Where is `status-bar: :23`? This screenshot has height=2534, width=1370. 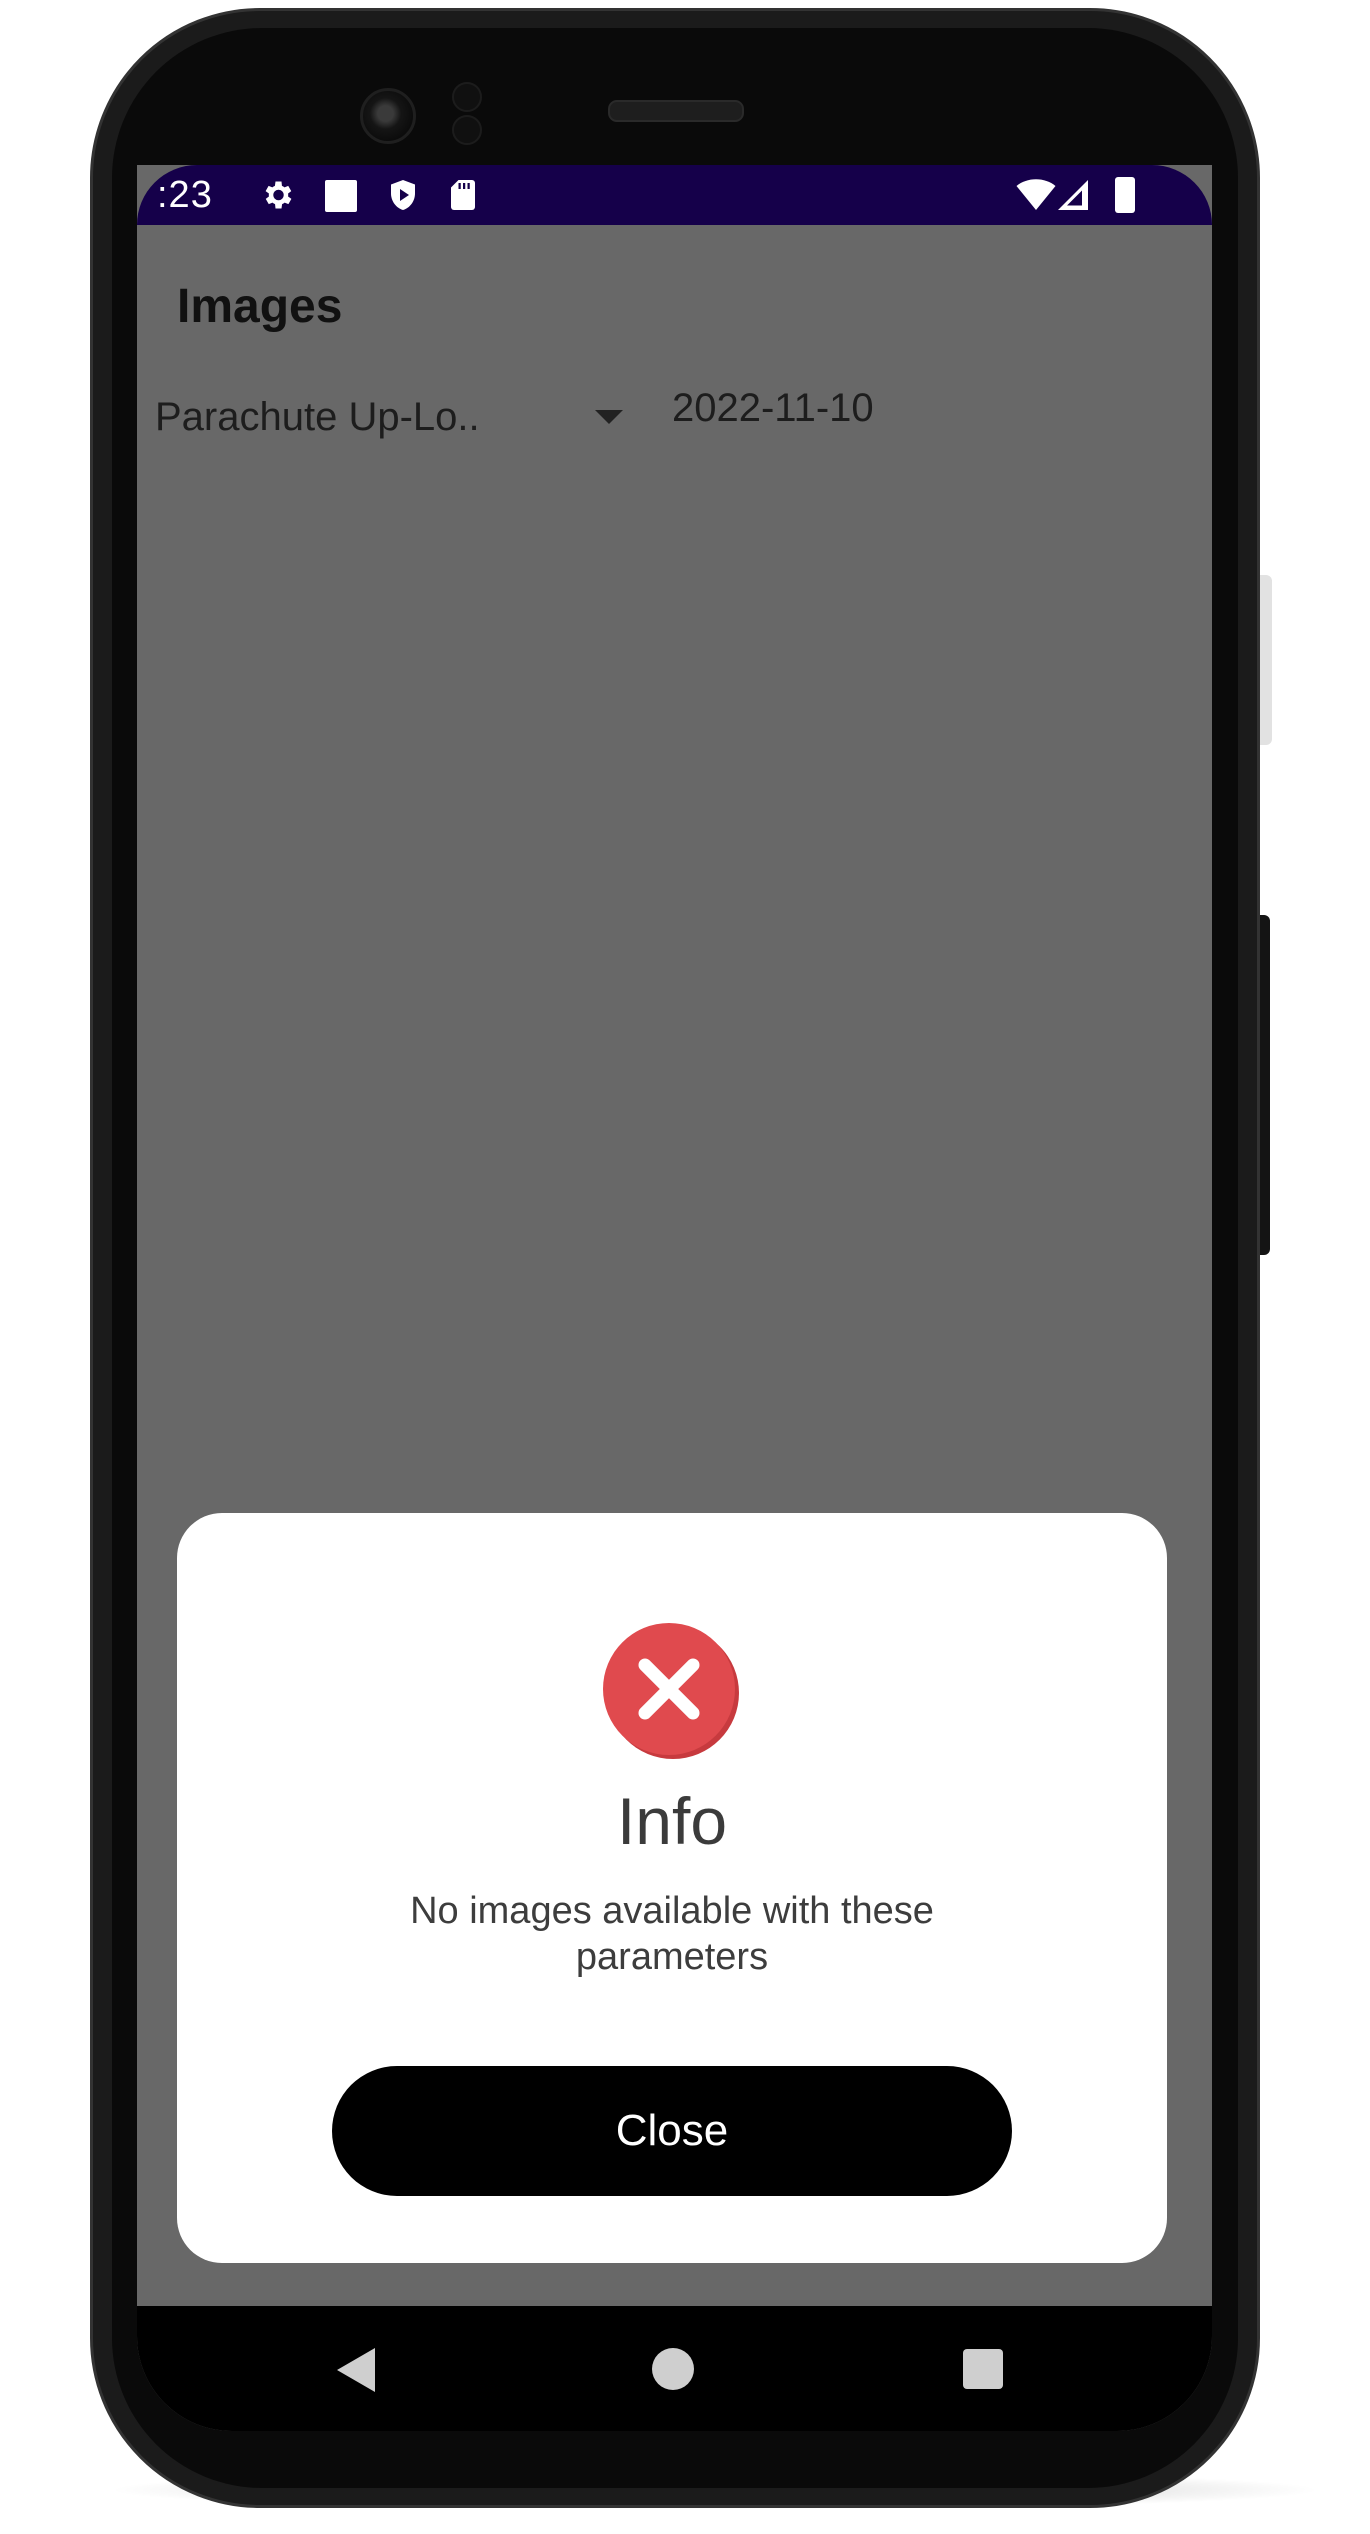 status-bar: :23 is located at coordinates (674, 195).